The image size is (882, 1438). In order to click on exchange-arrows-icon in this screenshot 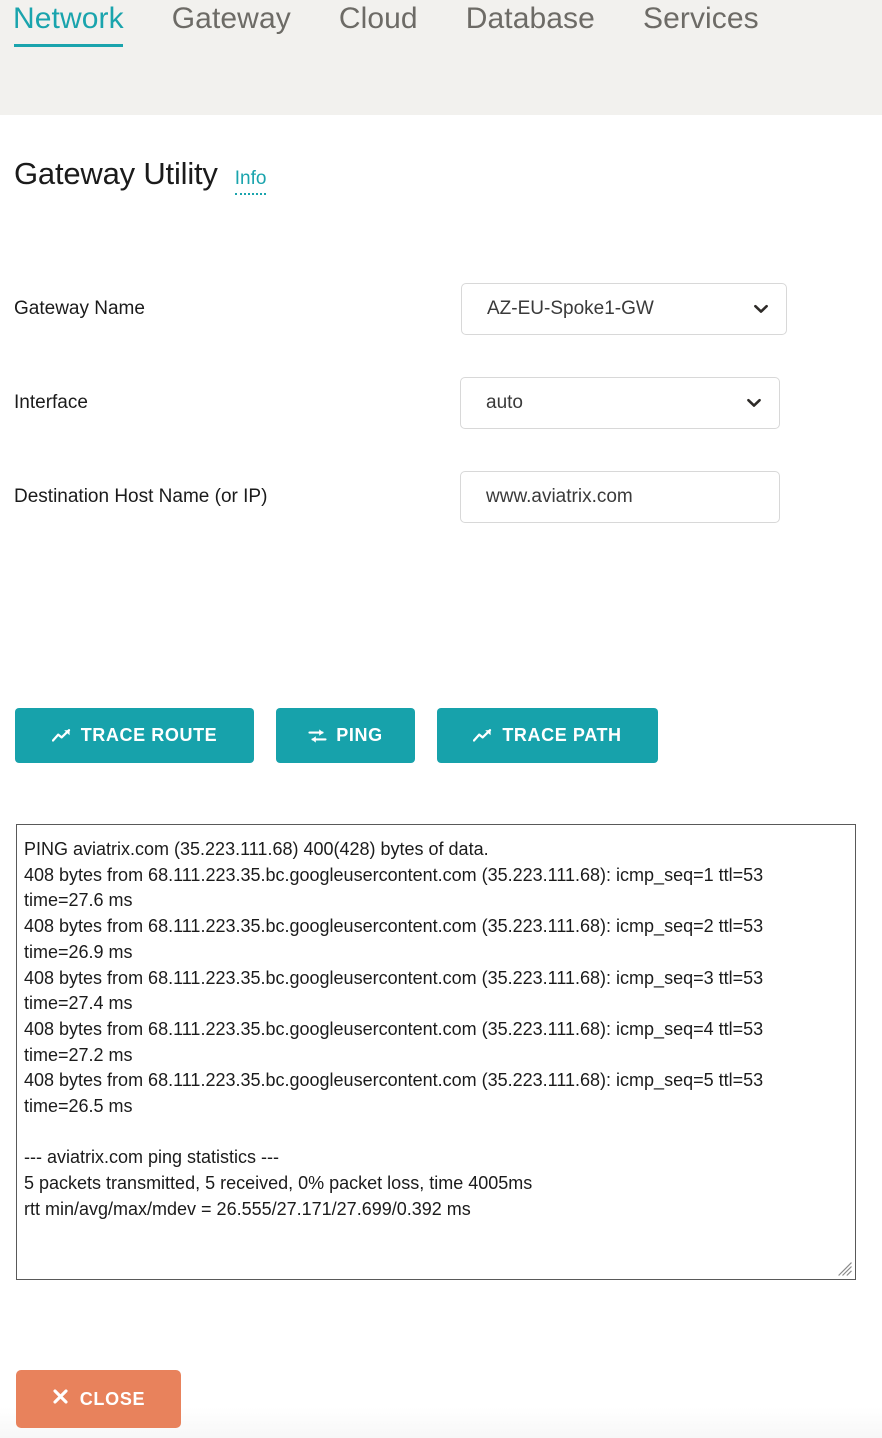, I will do `click(317, 736)`.